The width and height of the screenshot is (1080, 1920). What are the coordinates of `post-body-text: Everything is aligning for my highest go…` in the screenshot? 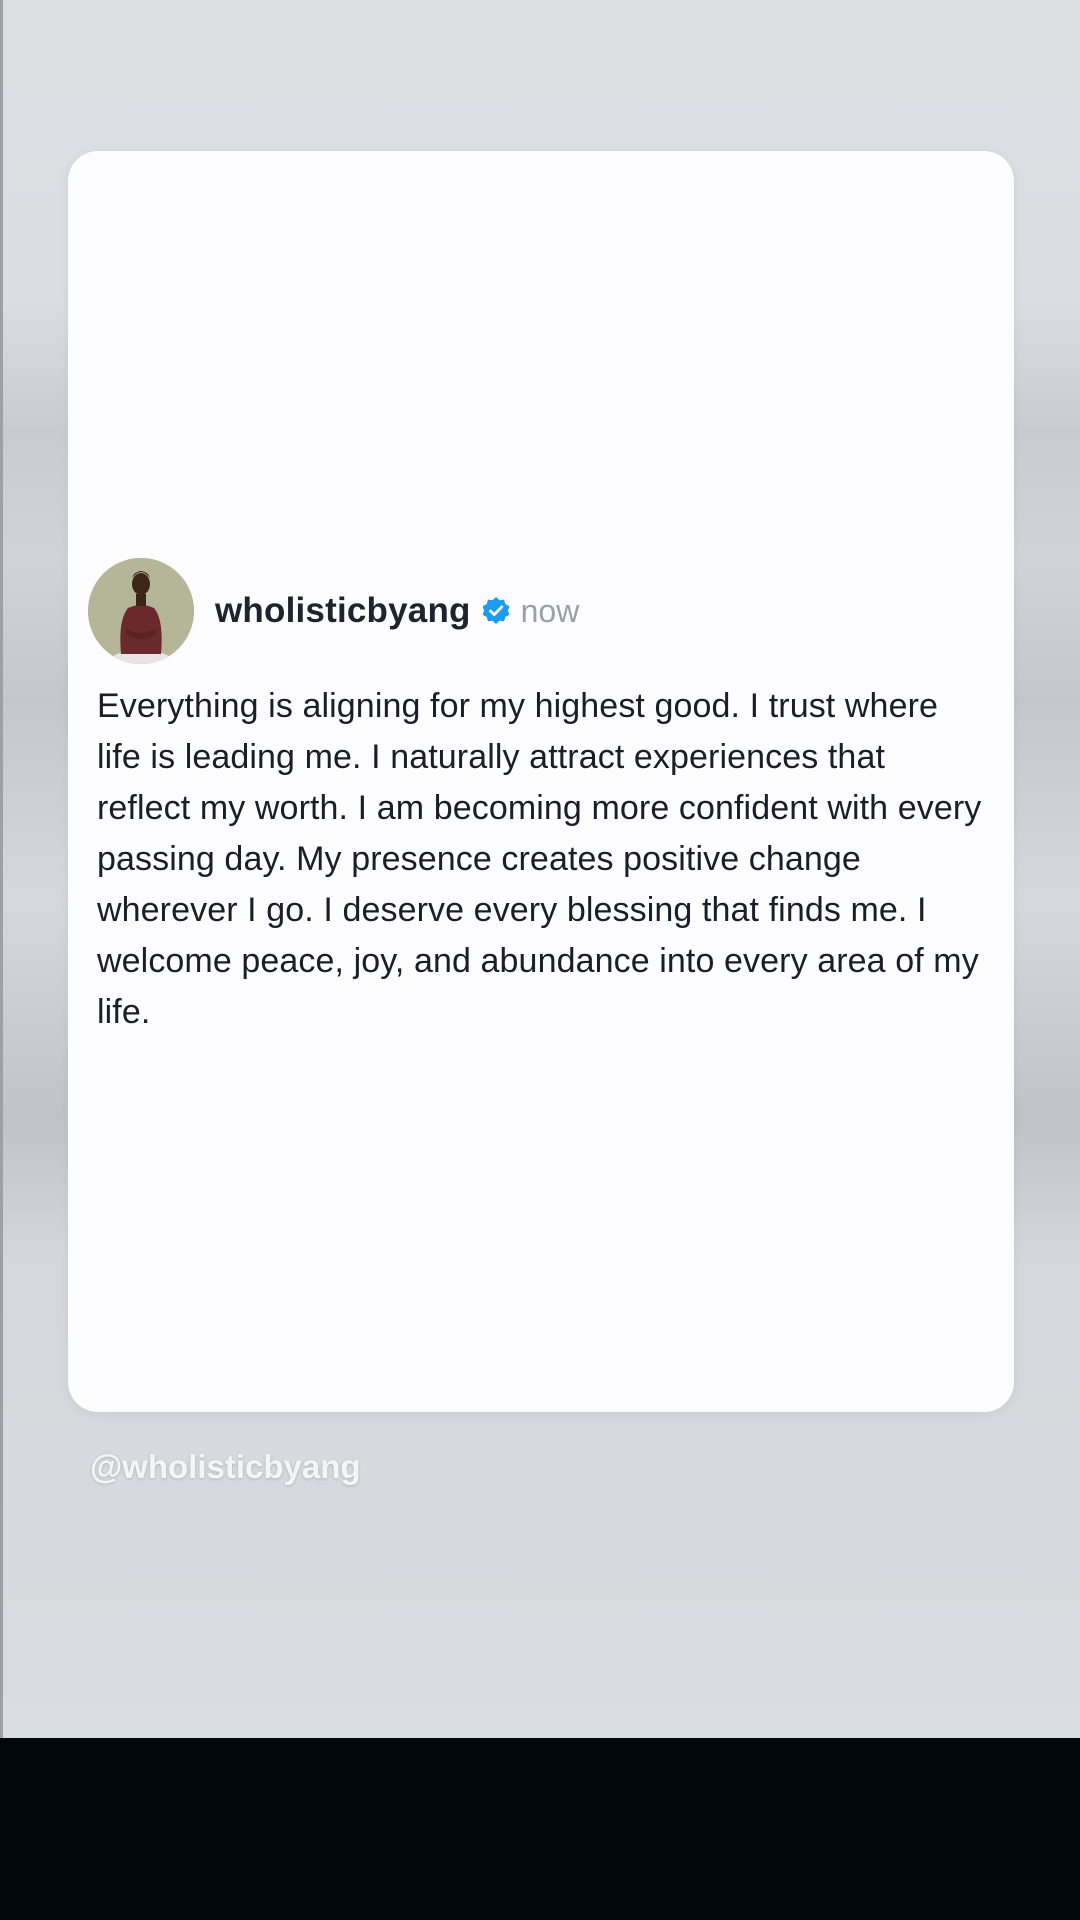 It's located at (539, 859).